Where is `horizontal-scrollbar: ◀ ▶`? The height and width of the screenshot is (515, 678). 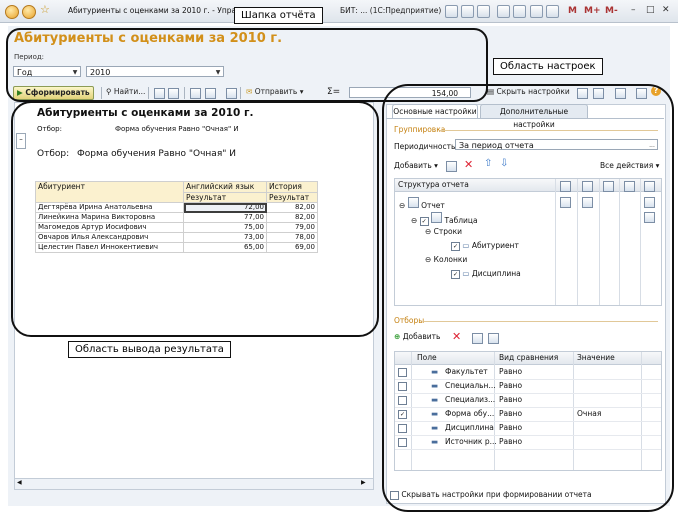 horizontal-scrollbar: ◀ ▶ is located at coordinates (194, 483).